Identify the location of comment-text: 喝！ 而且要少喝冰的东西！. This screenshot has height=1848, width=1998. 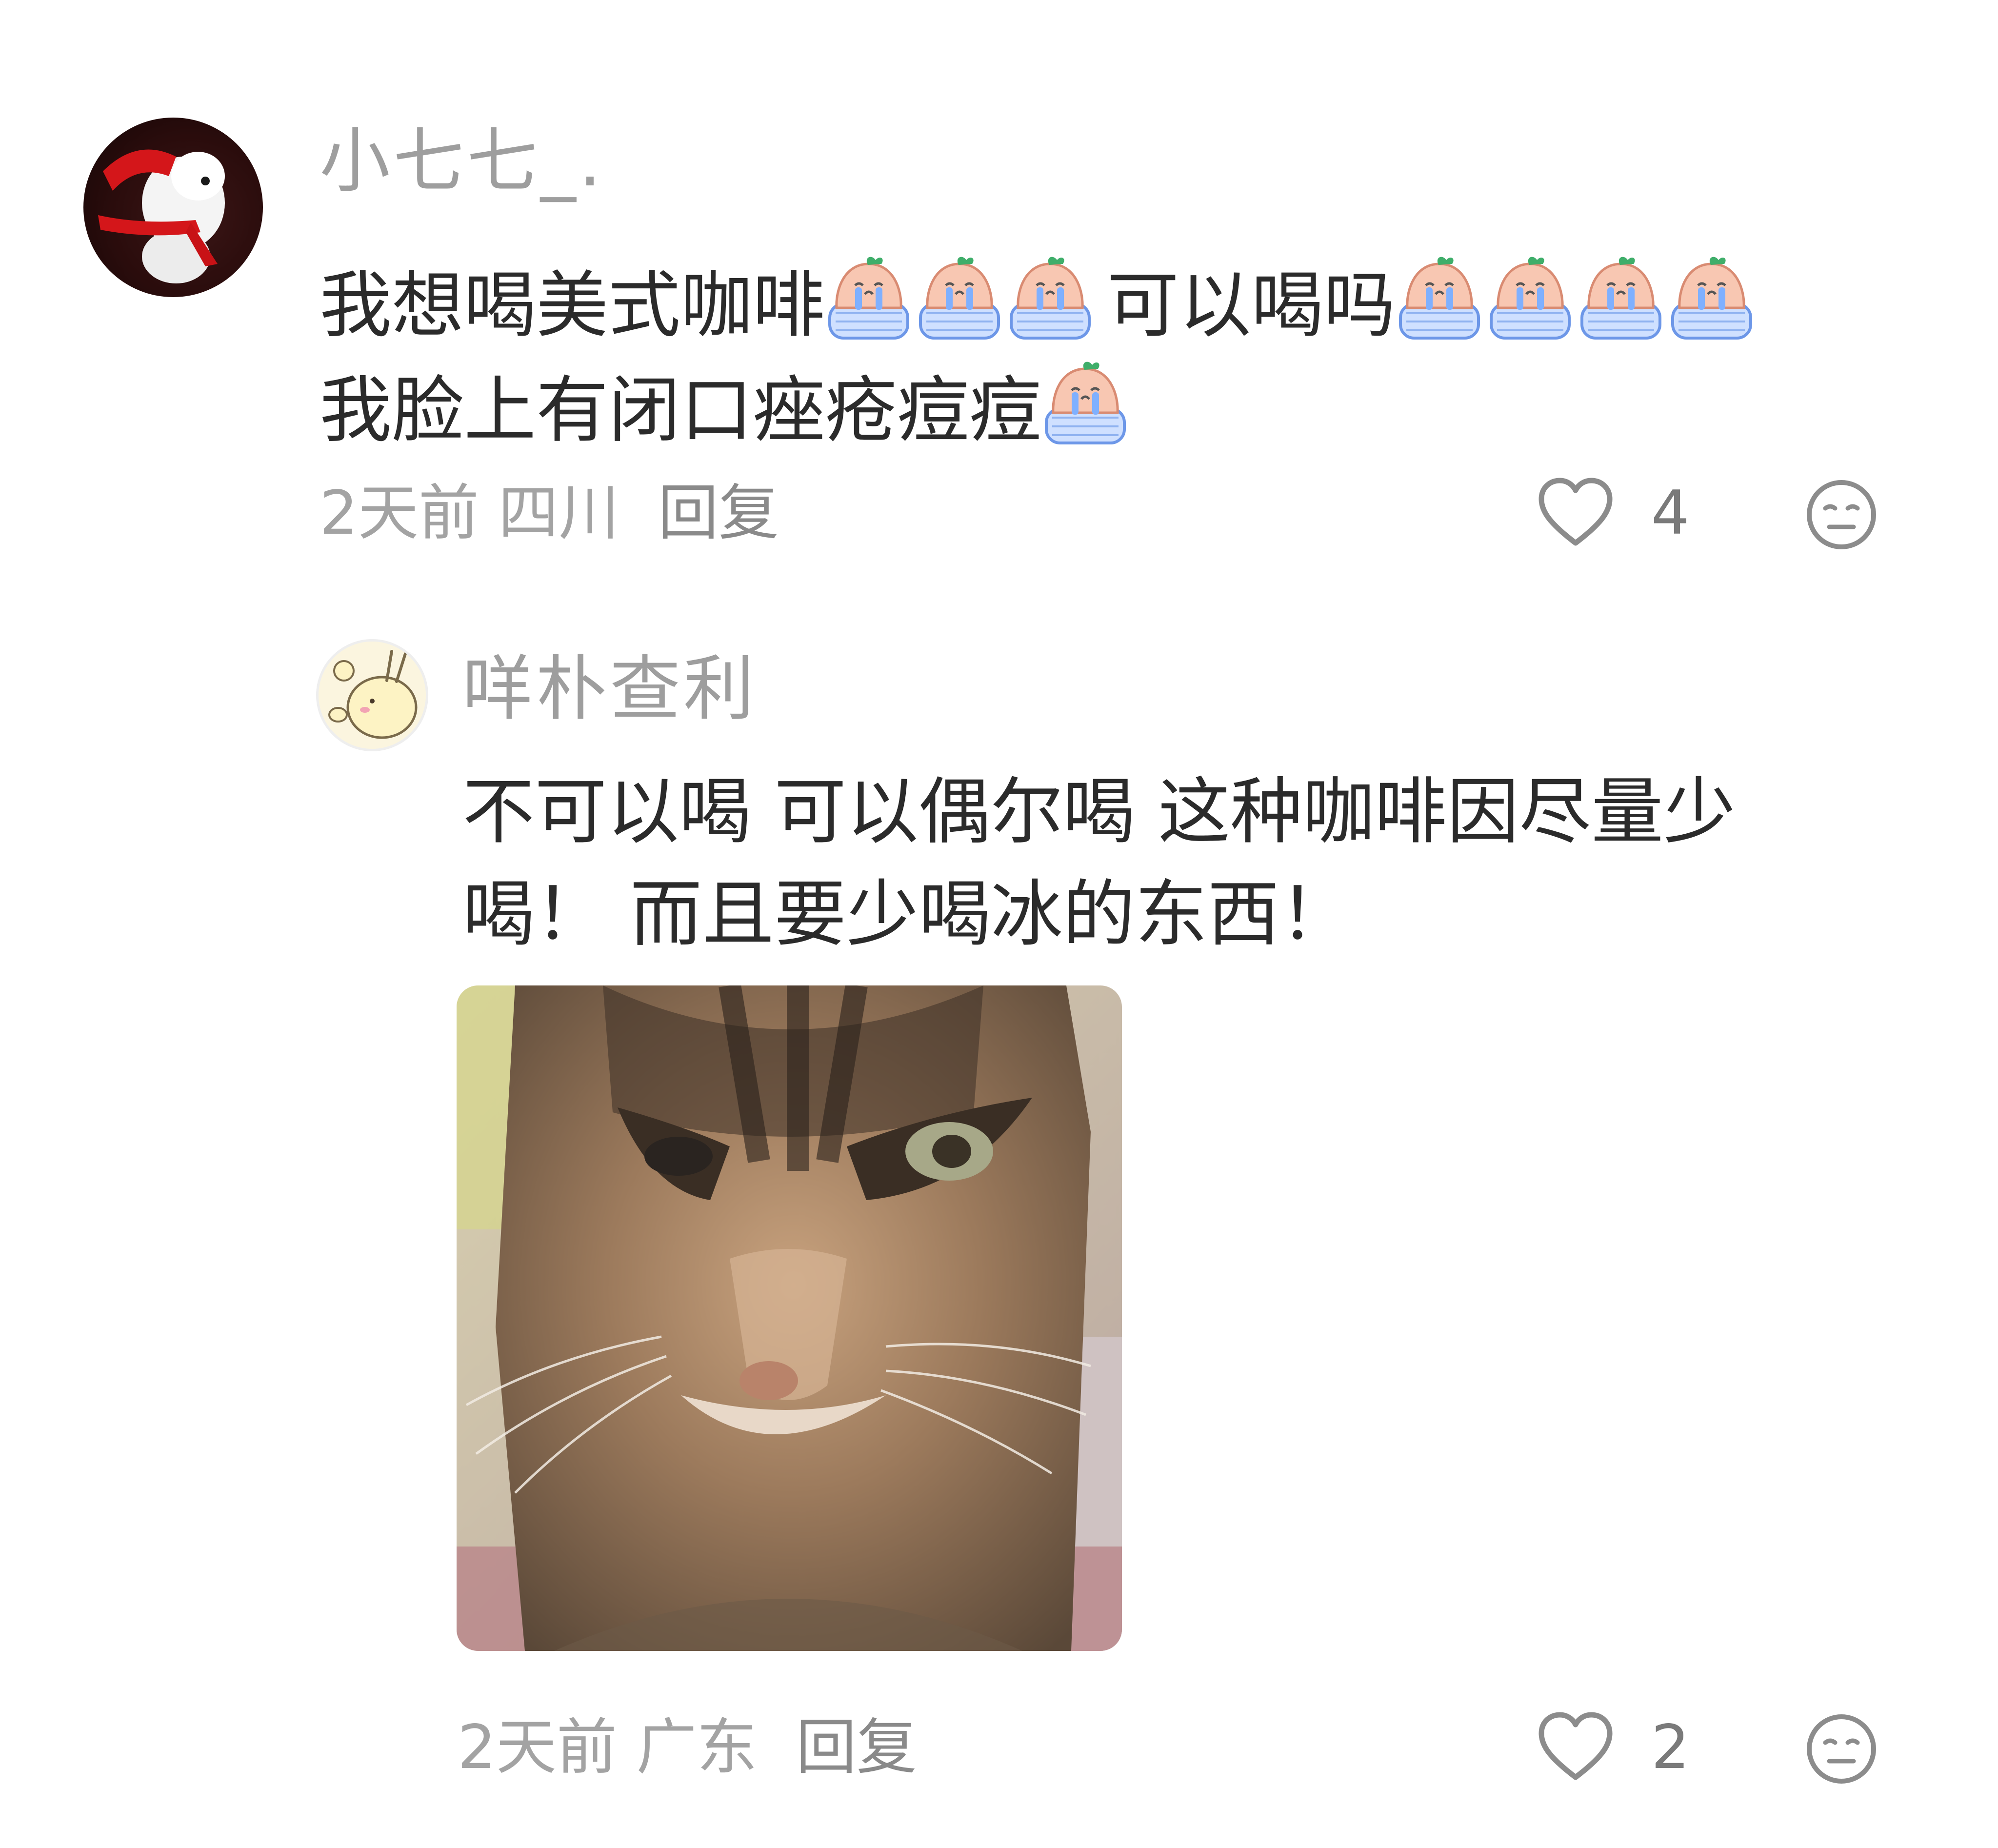
(907, 914).